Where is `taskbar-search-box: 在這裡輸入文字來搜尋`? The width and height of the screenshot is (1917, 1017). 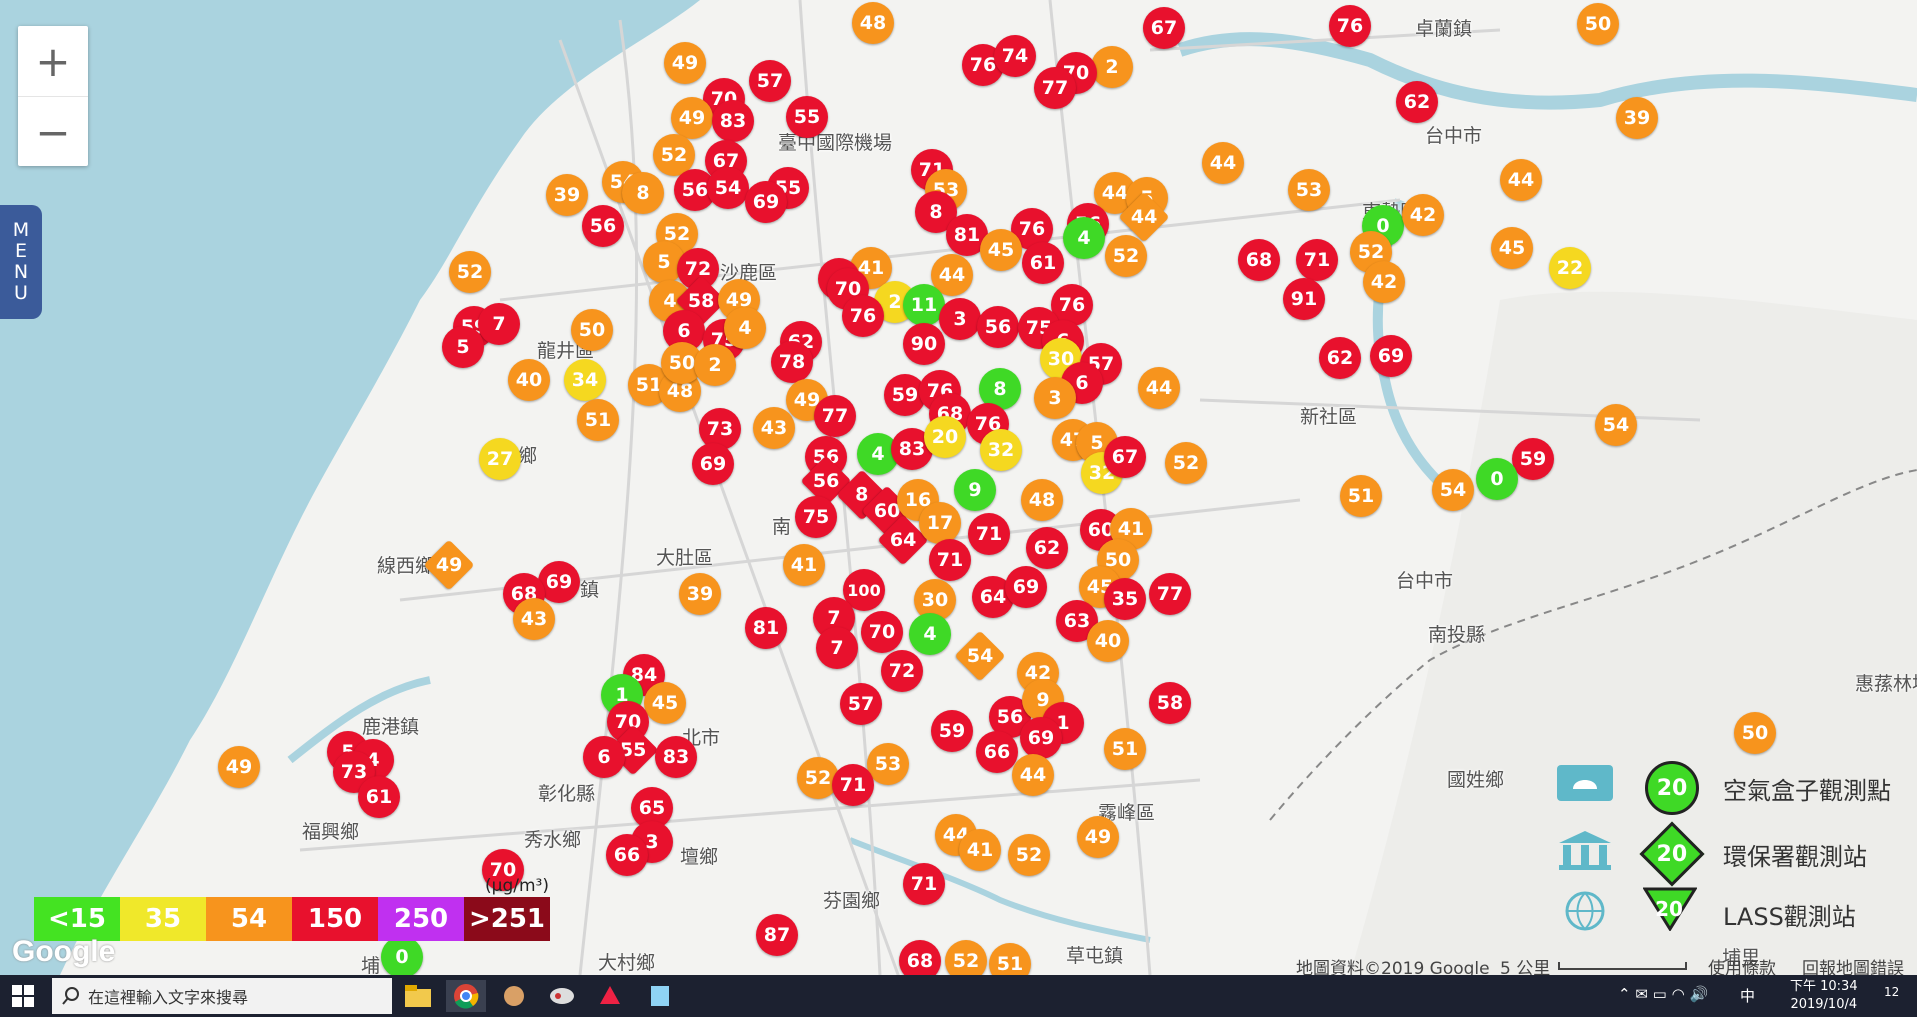 taskbar-search-box: 在這裡輸入文字來搜尋 is located at coordinates (222, 996).